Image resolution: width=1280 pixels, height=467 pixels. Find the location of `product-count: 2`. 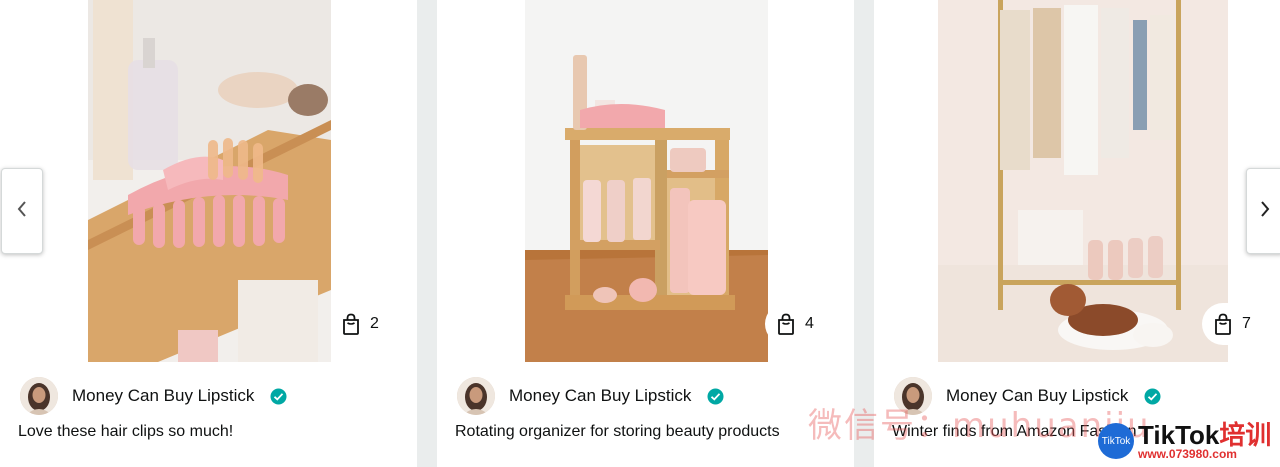

product-count: 2 is located at coordinates (374, 323).